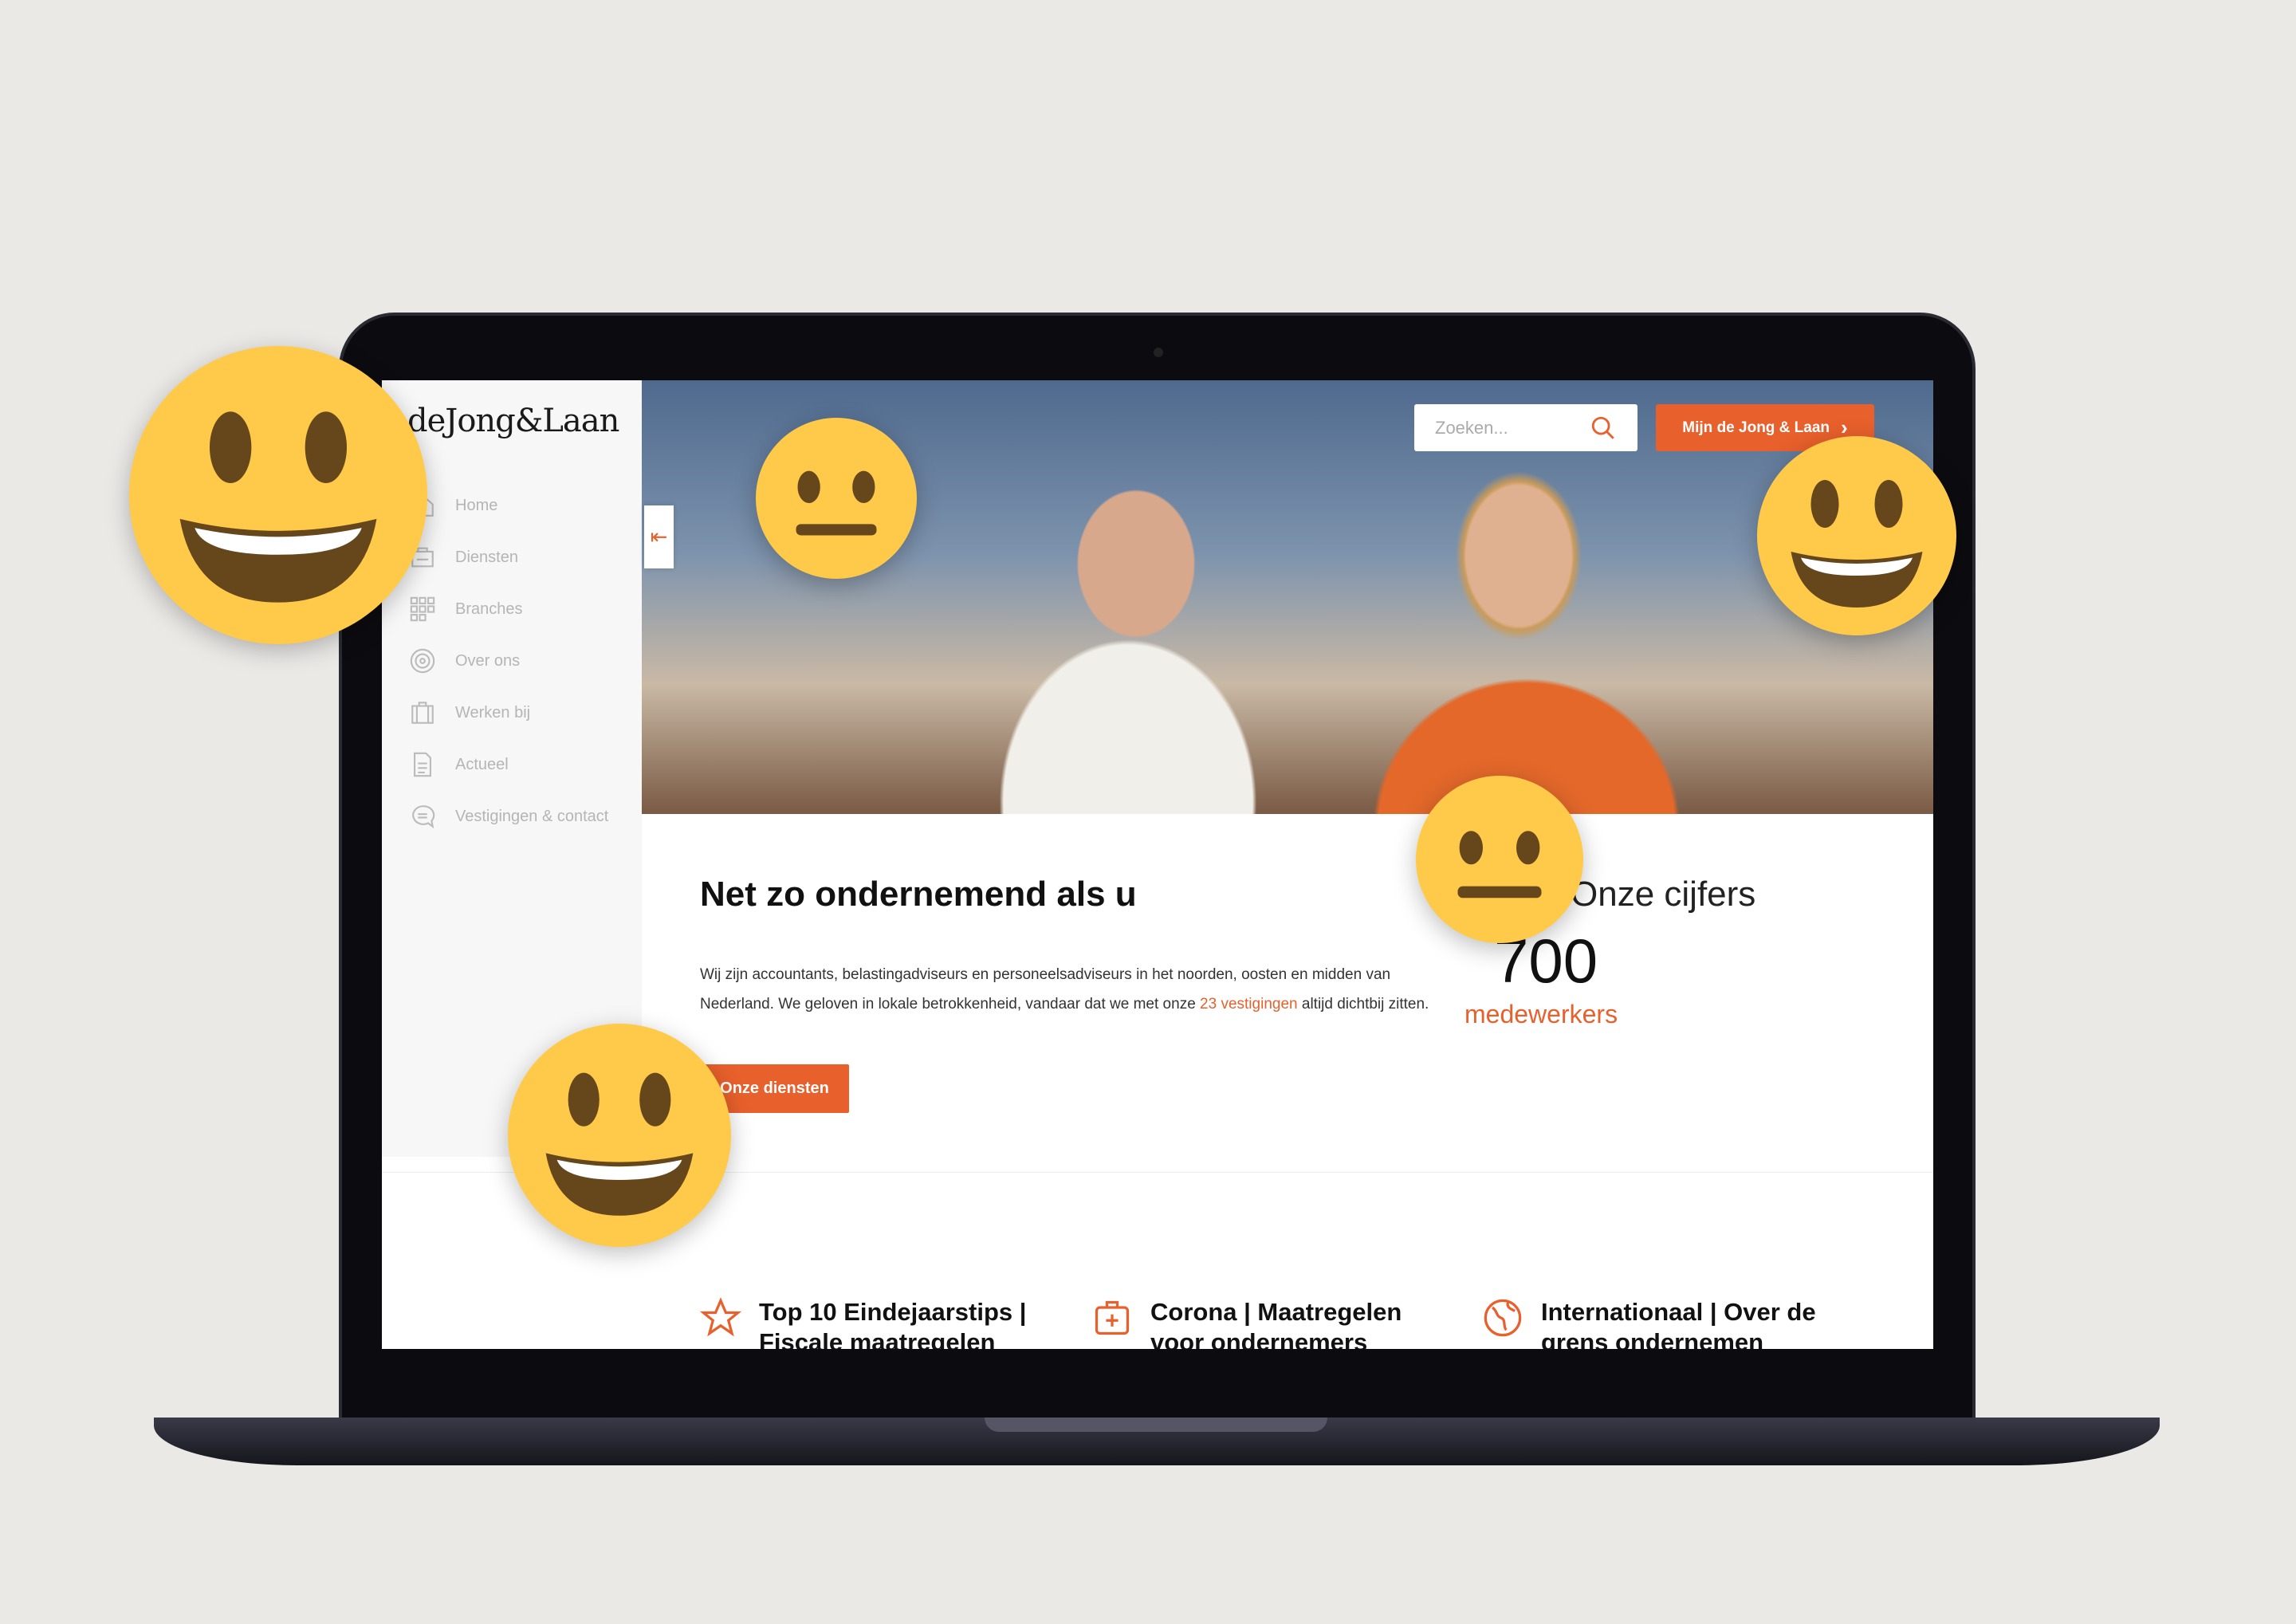  I want to click on stats-label: medewerkers, so click(1541, 1014).